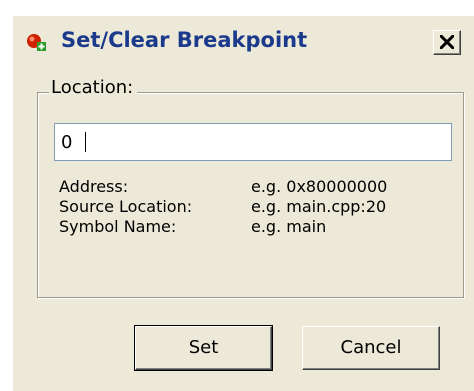 The height and width of the screenshot is (391, 474). I want to click on title-bar: Set/Clear Breakpoint, so click(243, 40).